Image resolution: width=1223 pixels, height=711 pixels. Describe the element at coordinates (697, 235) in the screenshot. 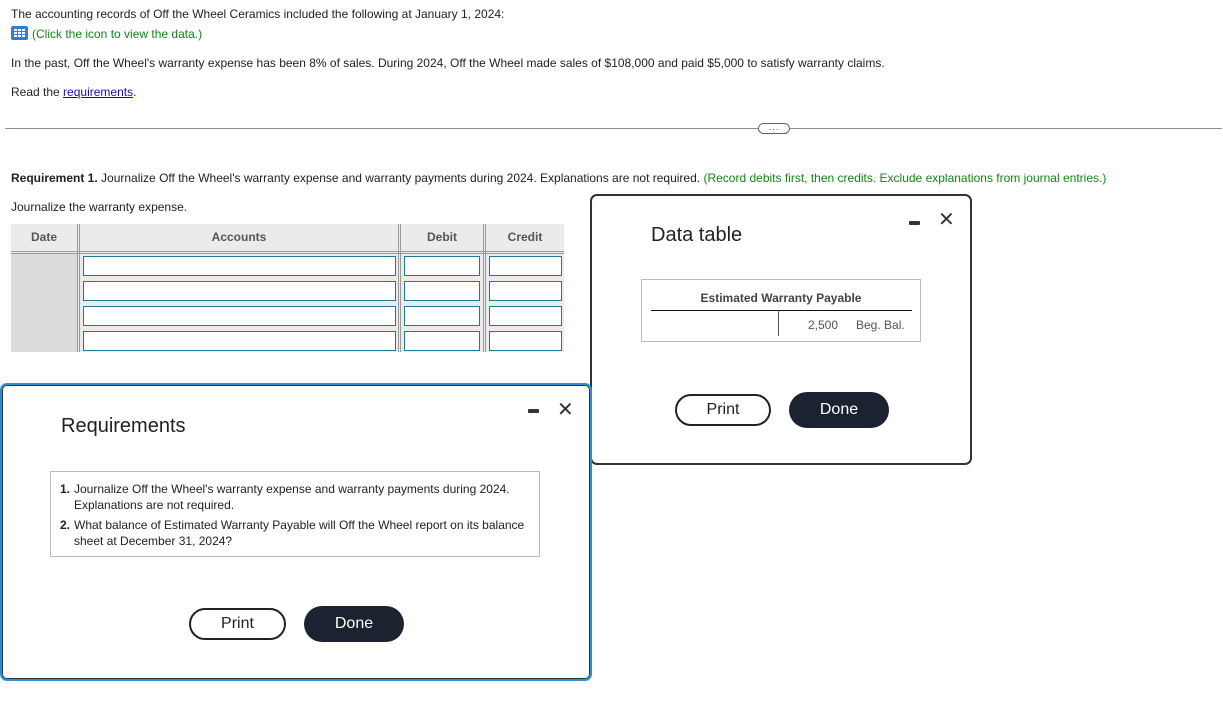

I see `data-table-title: Data table` at that location.